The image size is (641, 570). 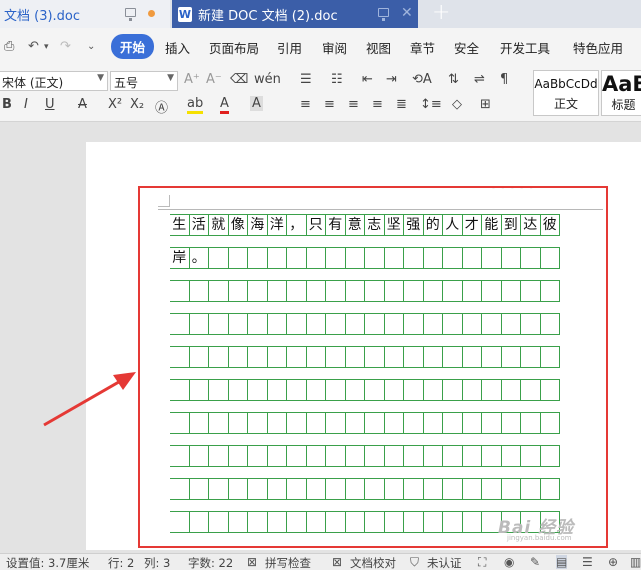 I want to click on outline-view-icon: ☰, so click(x=587, y=562).